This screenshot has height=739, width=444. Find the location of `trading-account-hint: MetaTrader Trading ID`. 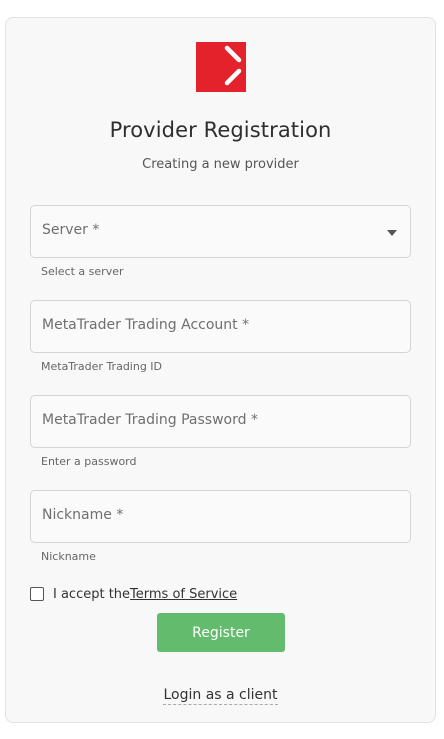

trading-account-hint: MetaTrader Trading ID is located at coordinates (102, 366).